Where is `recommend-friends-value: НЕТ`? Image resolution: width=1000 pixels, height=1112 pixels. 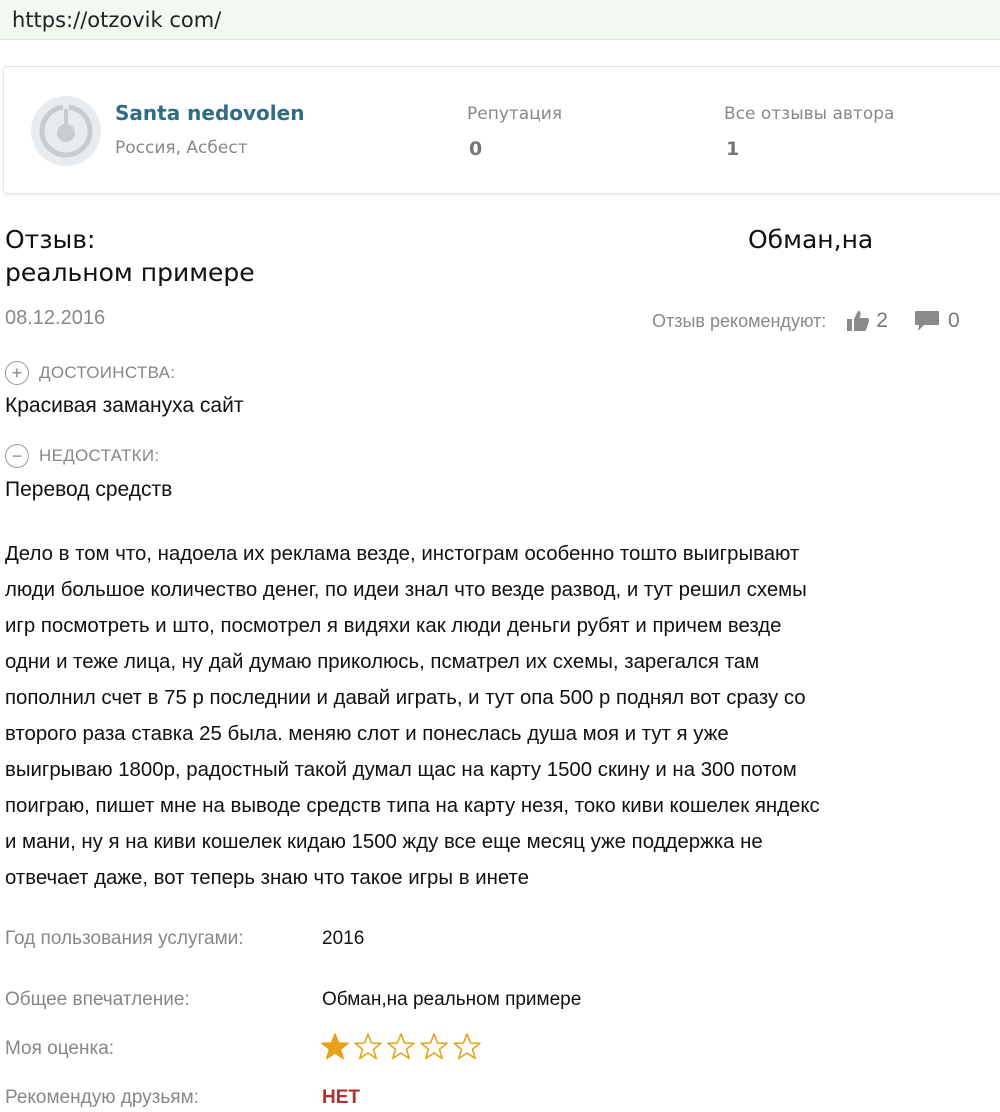 recommend-friends-value: НЕТ is located at coordinates (341, 1097).